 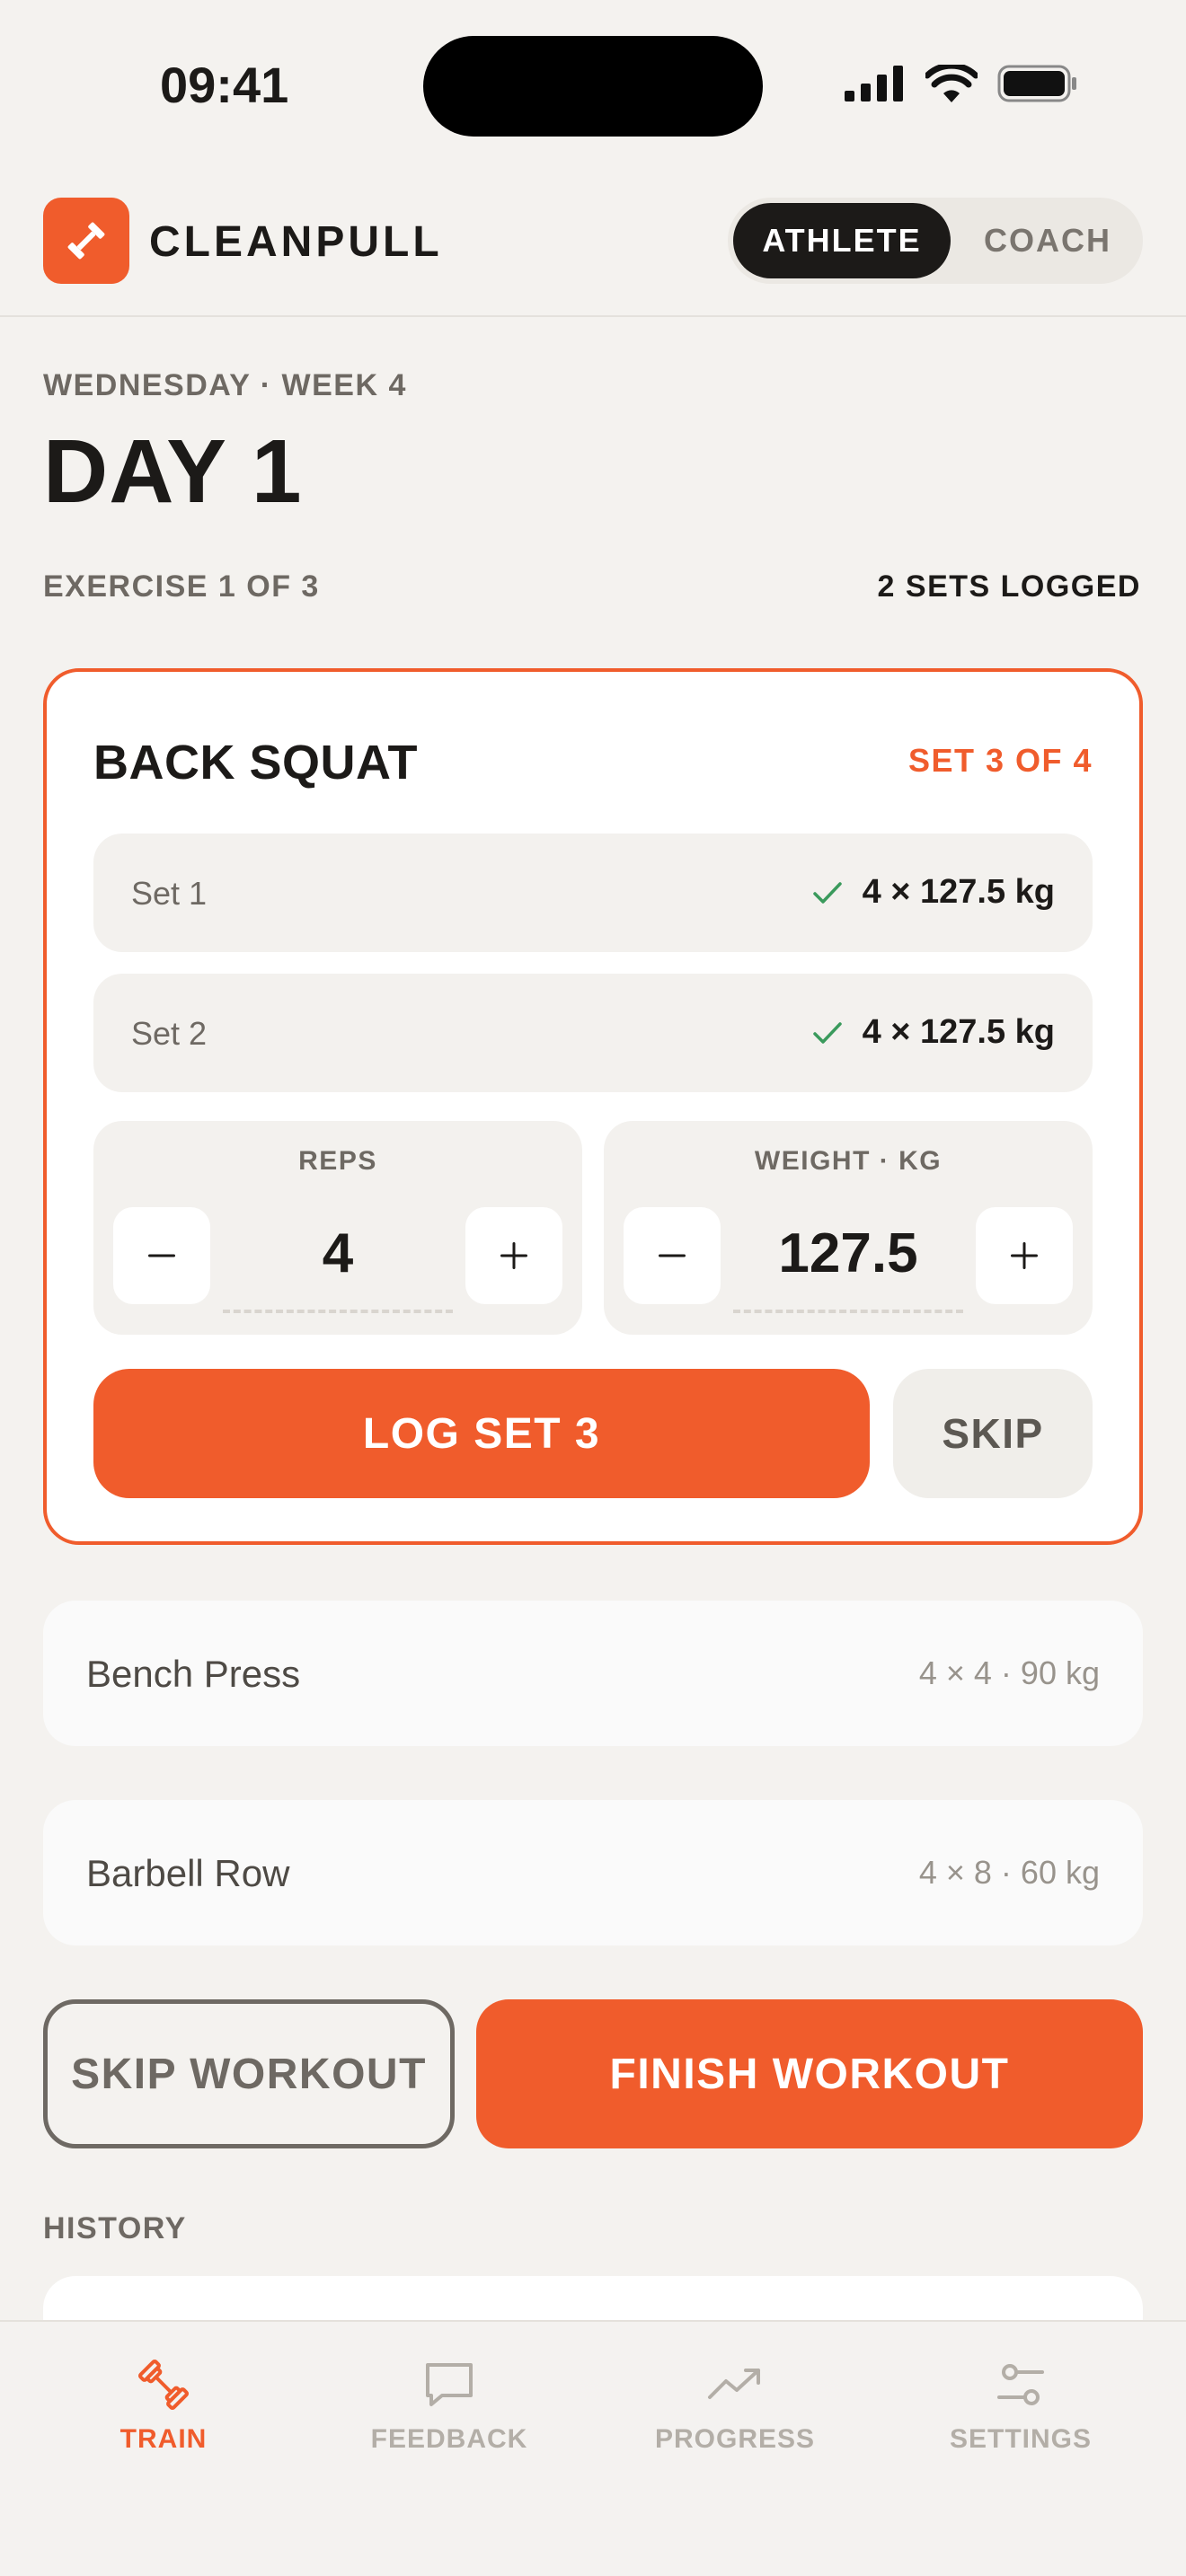 I want to click on upcoming-exercise-detail: 4 × 8 · 60 kg, so click(x=1009, y=1872).